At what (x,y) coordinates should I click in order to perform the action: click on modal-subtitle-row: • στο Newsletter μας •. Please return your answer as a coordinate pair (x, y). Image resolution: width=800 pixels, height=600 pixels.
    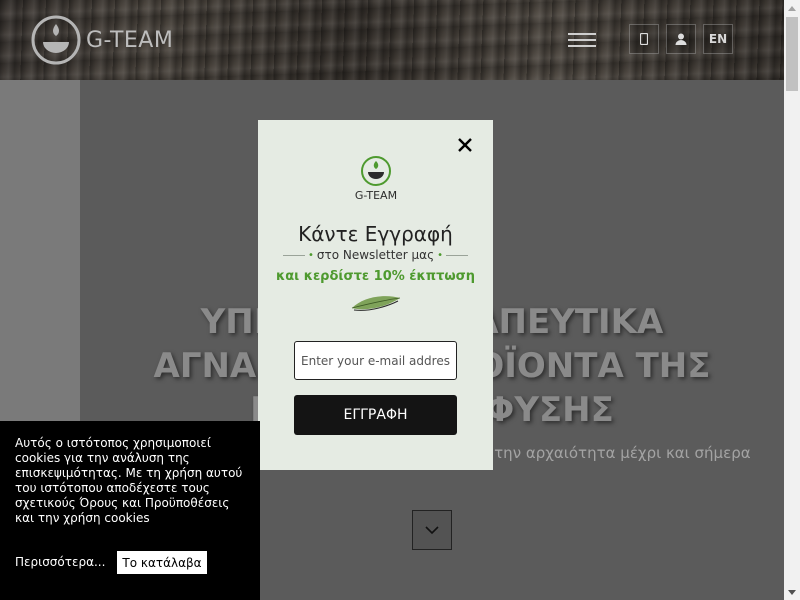
    Looking at the image, I should click on (375, 255).